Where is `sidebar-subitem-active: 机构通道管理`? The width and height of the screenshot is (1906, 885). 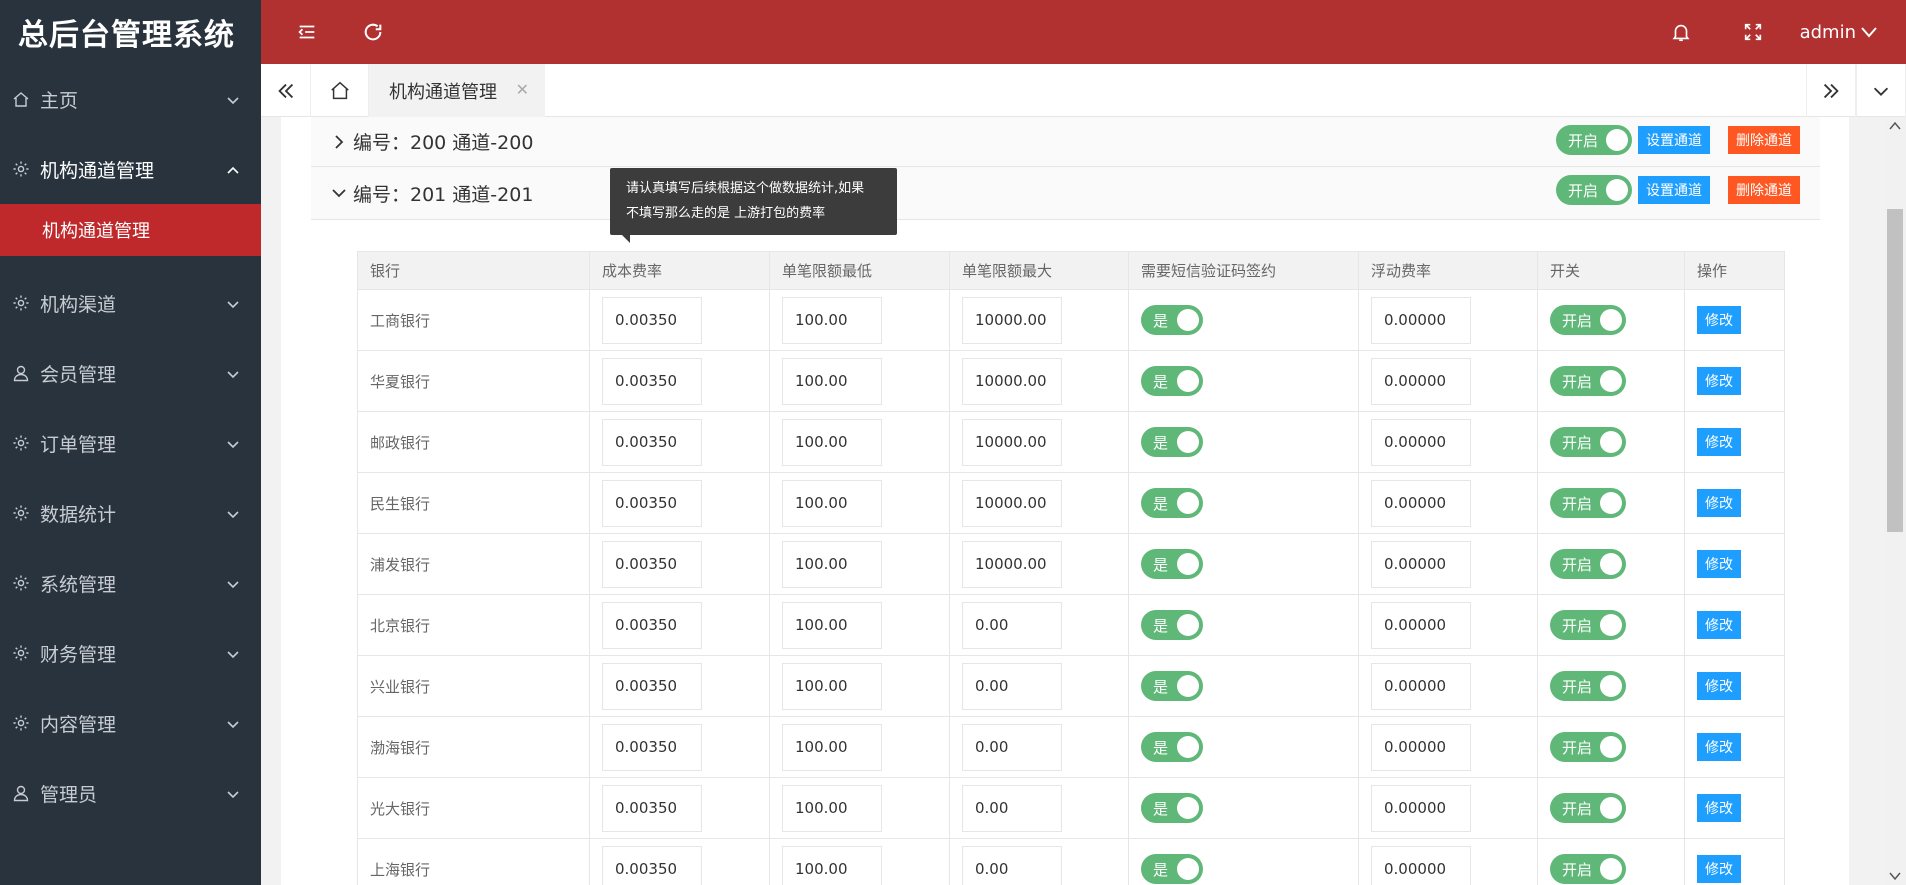
sidebar-subitem-active: 机构通道管理 is located at coordinates (130, 230).